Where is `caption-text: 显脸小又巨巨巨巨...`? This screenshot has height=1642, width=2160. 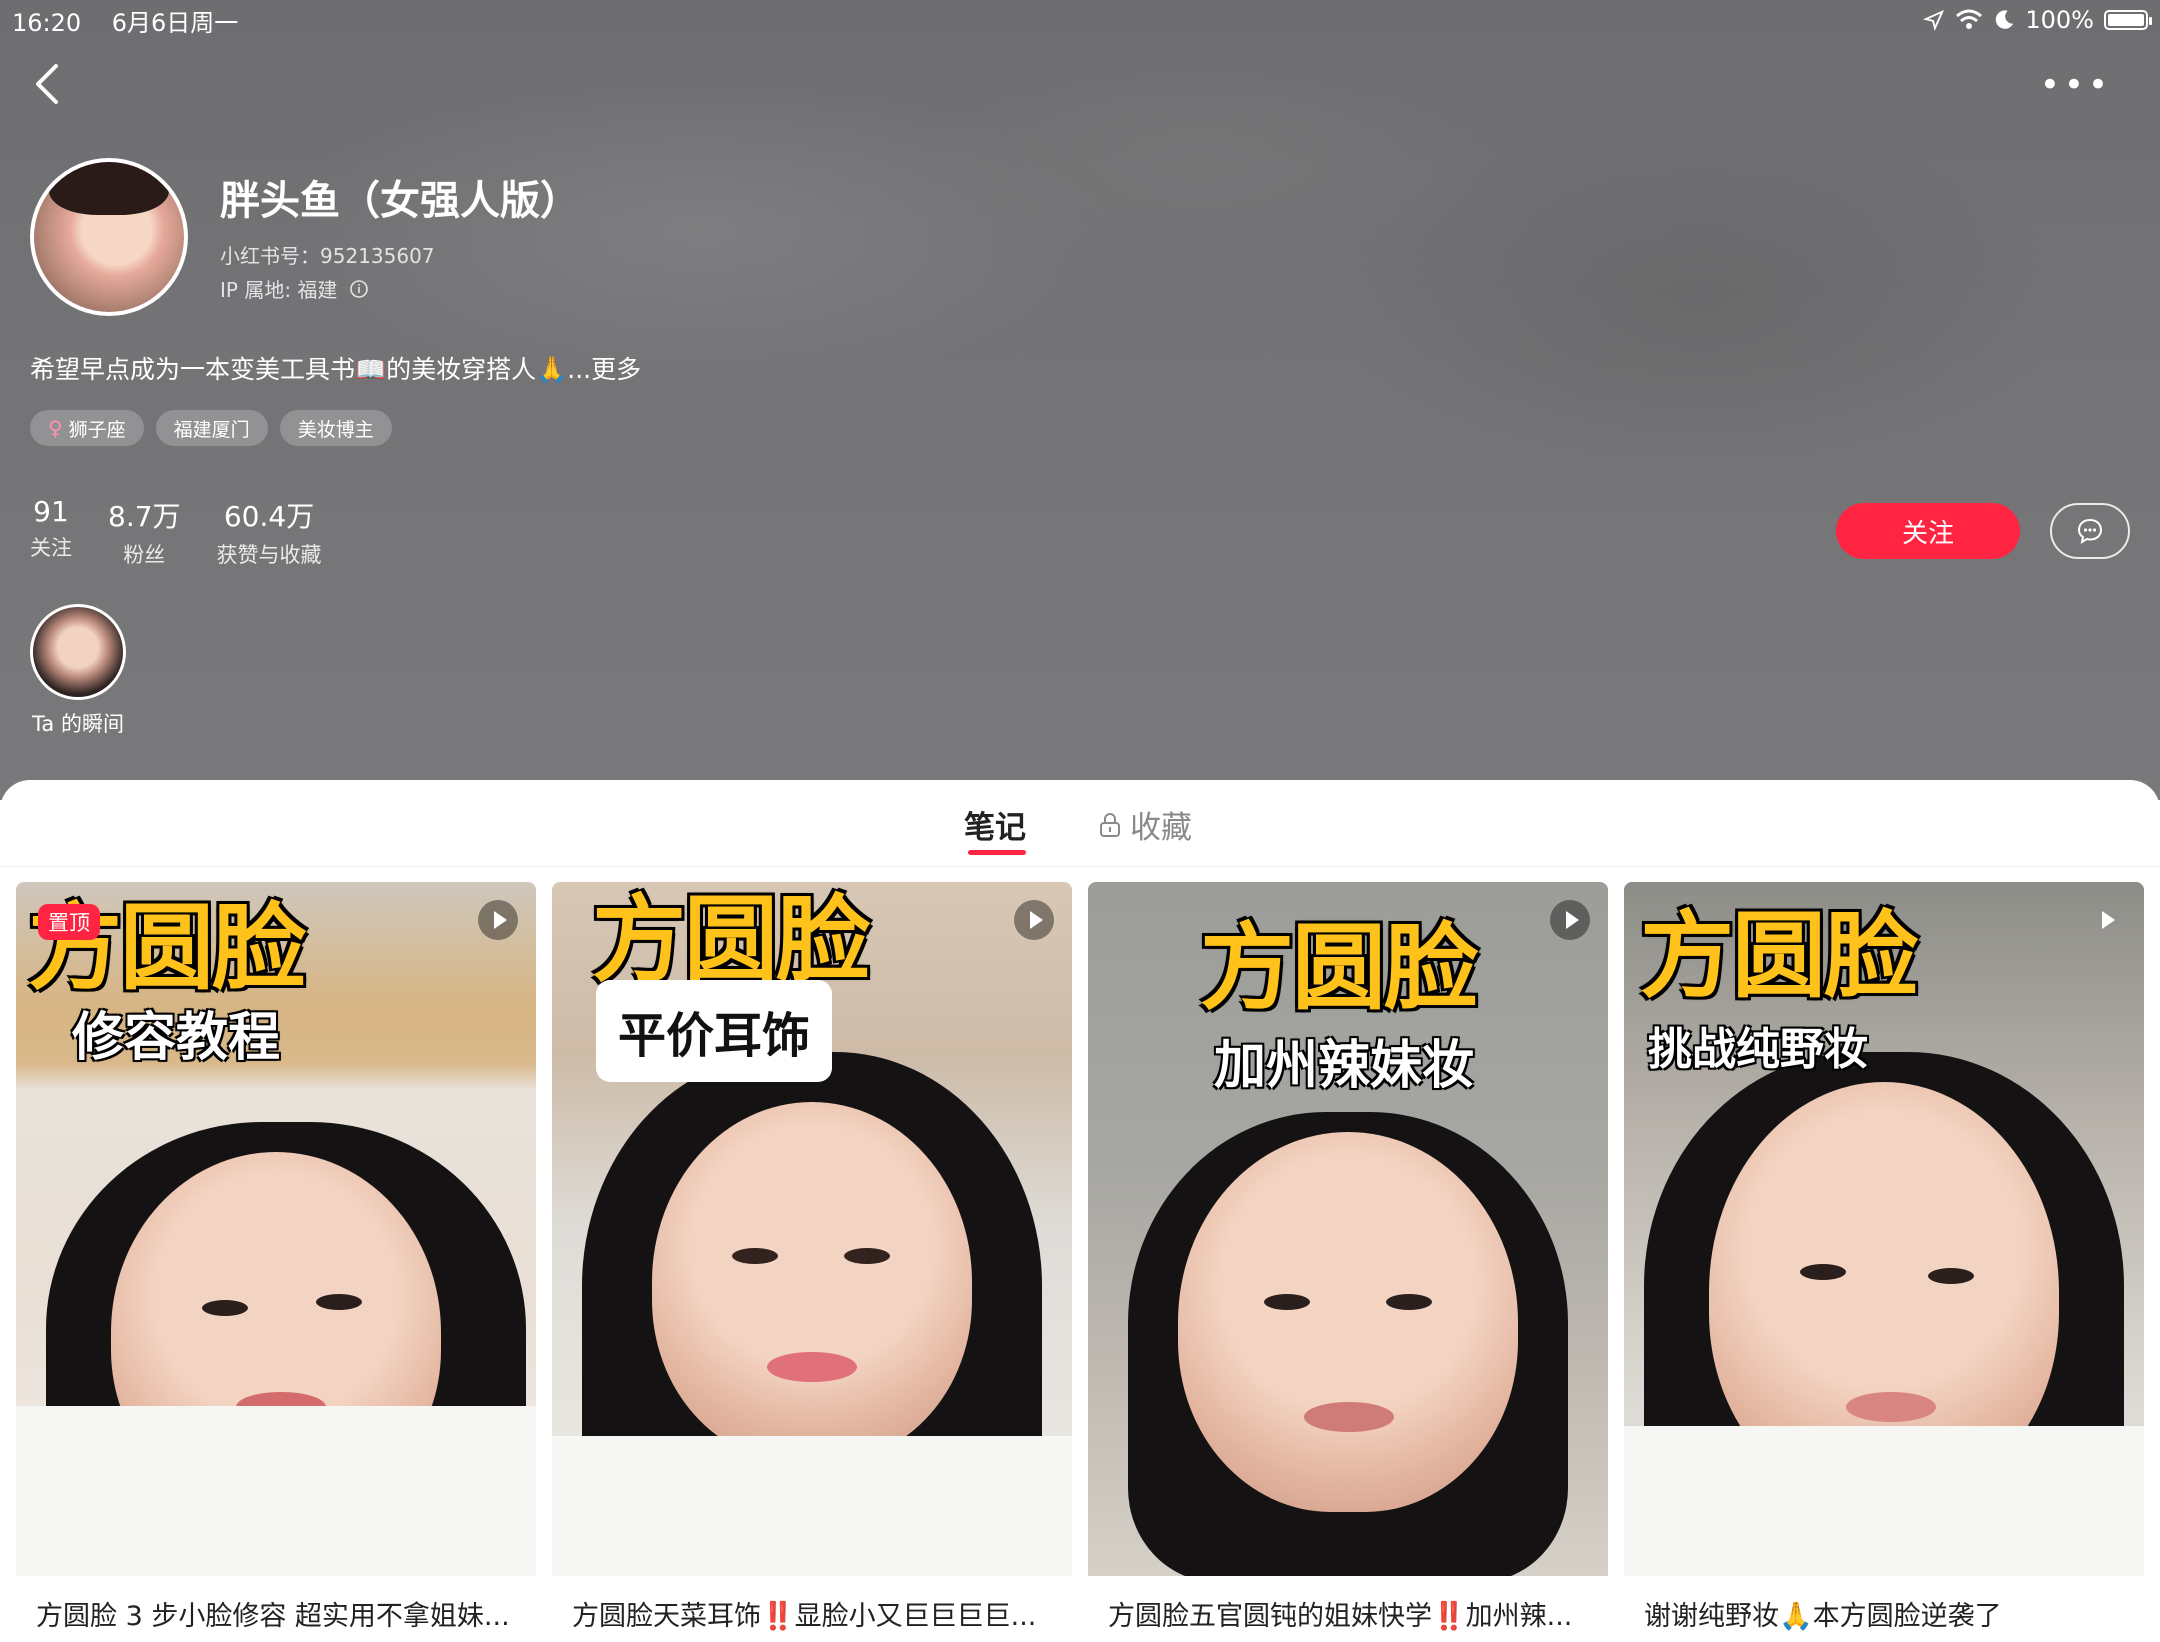 caption-text: 显脸小又巨巨巨巨... is located at coordinates (915, 1616).